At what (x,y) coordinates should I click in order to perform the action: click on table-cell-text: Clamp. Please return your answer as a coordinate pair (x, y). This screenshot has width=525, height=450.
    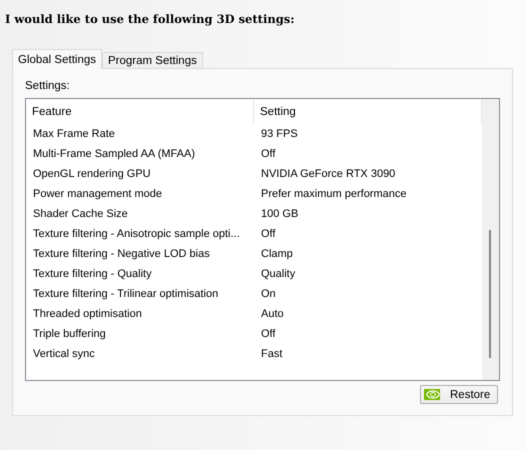
    Looking at the image, I should click on (277, 254).